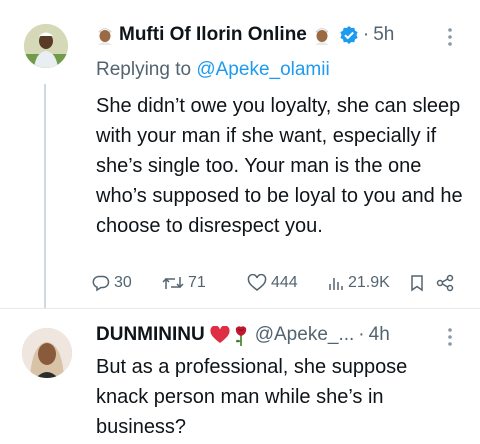  I want to click on tweet-actions: 30 71 444 21.9K, so click(280, 286).